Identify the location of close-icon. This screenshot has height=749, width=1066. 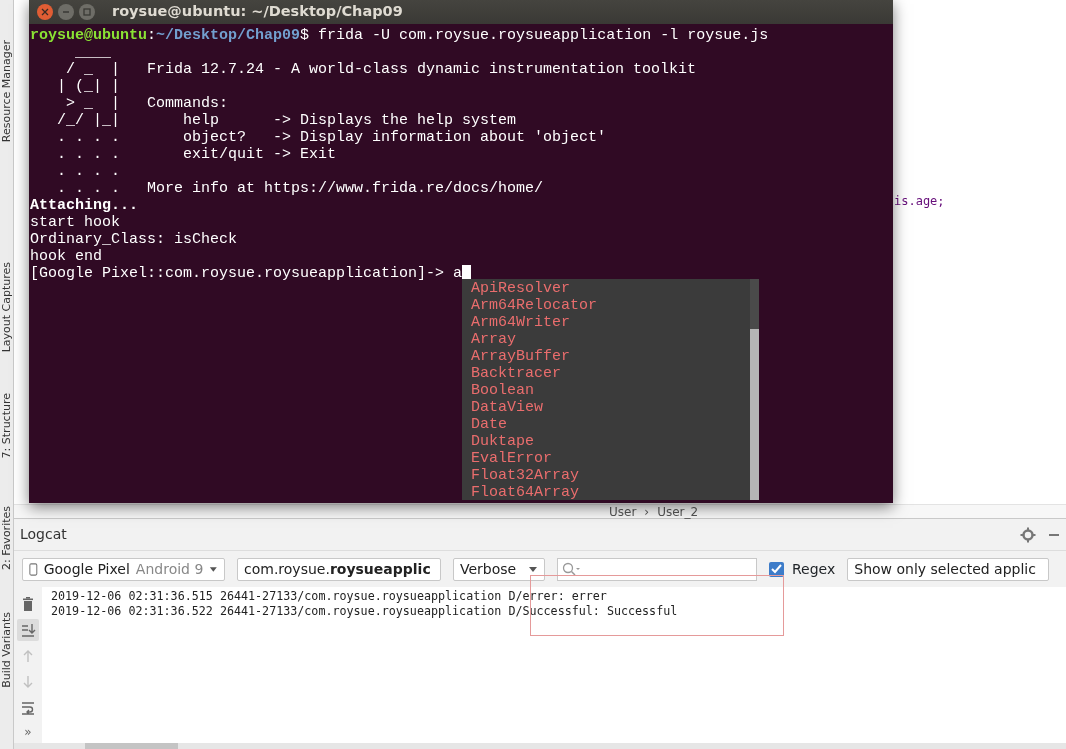
(45, 12).